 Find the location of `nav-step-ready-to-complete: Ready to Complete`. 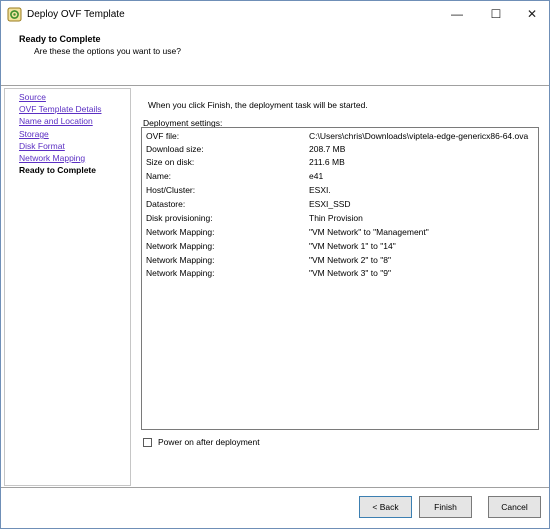

nav-step-ready-to-complete: Ready to Complete is located at coordinates (57, 170).